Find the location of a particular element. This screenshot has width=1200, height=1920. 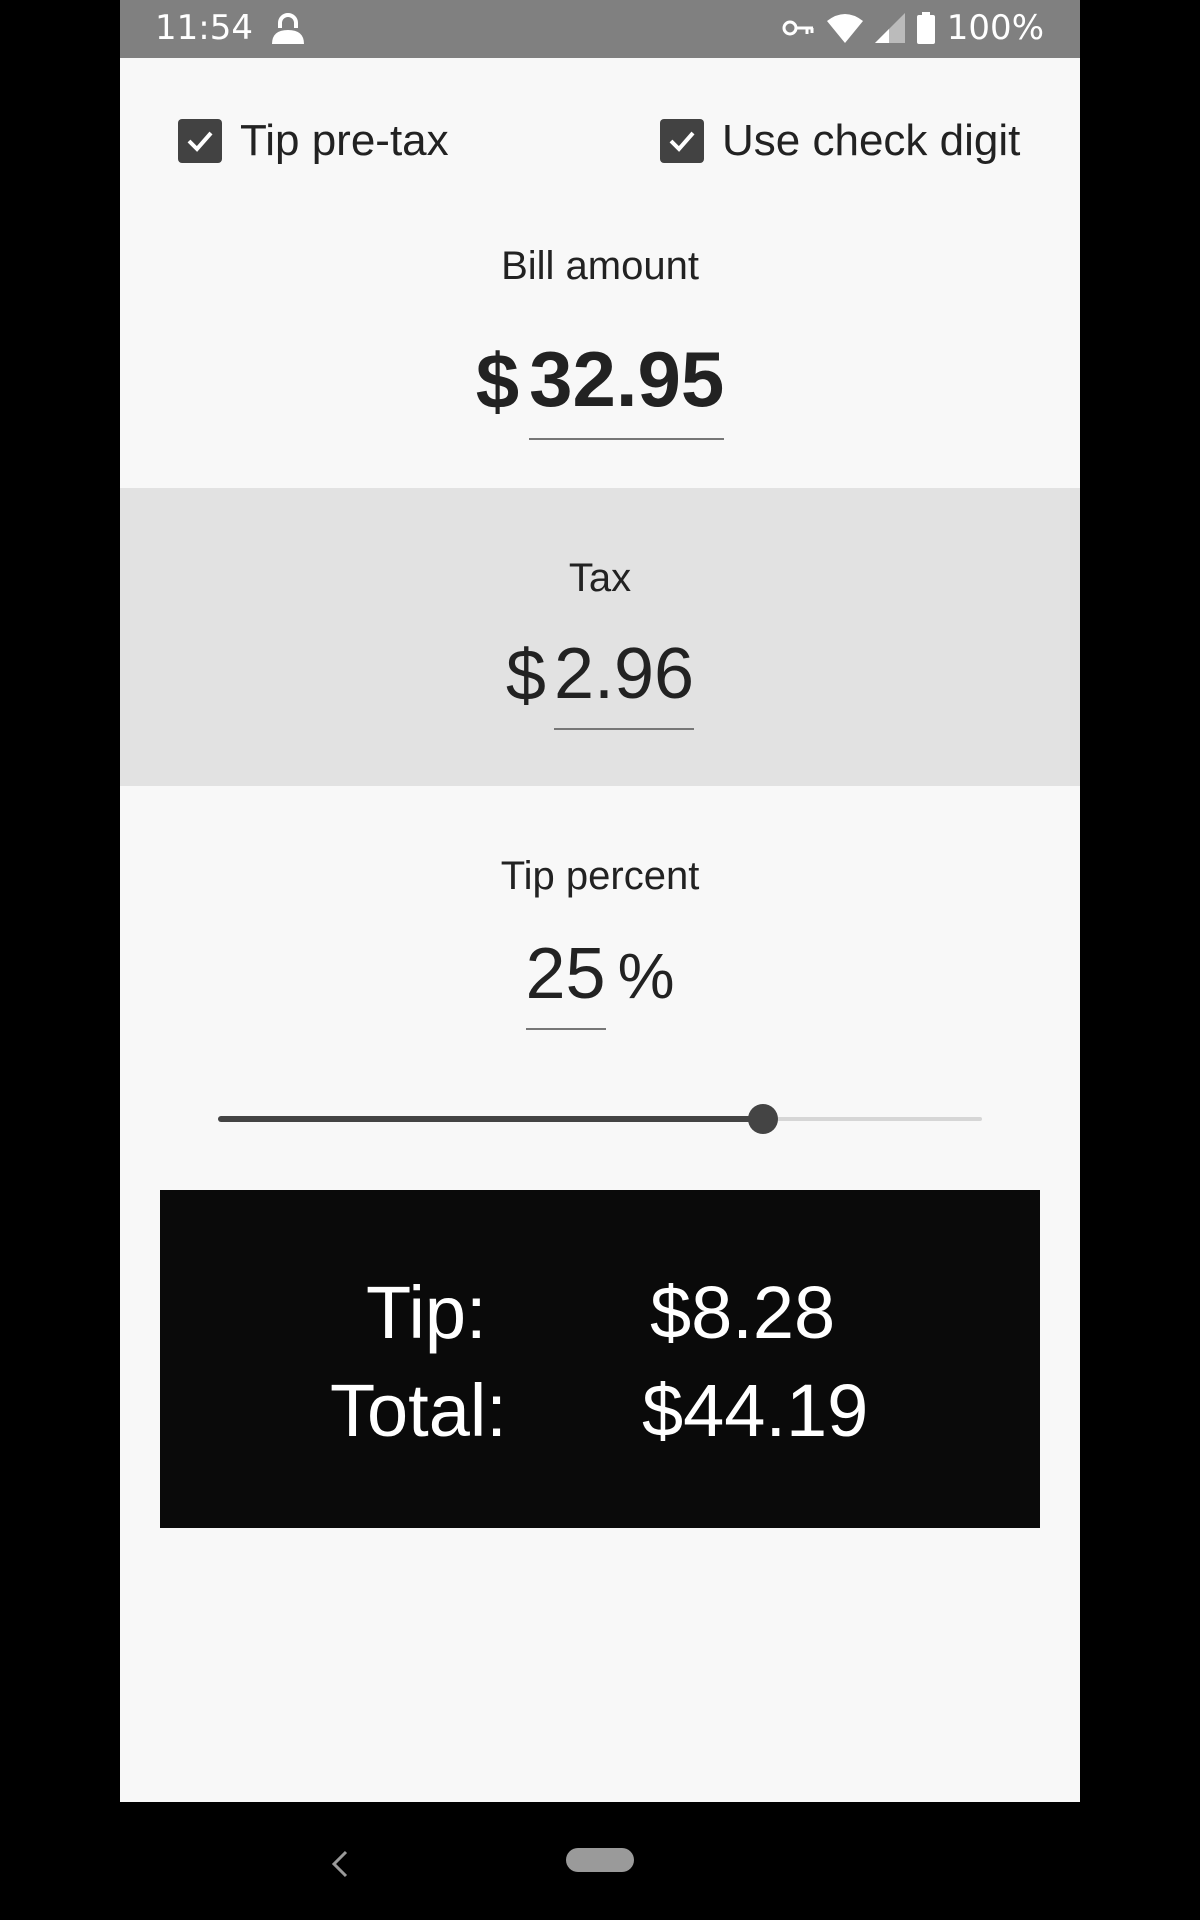

bill-amount-label: Bill amount is located at coordinates (600, 266).